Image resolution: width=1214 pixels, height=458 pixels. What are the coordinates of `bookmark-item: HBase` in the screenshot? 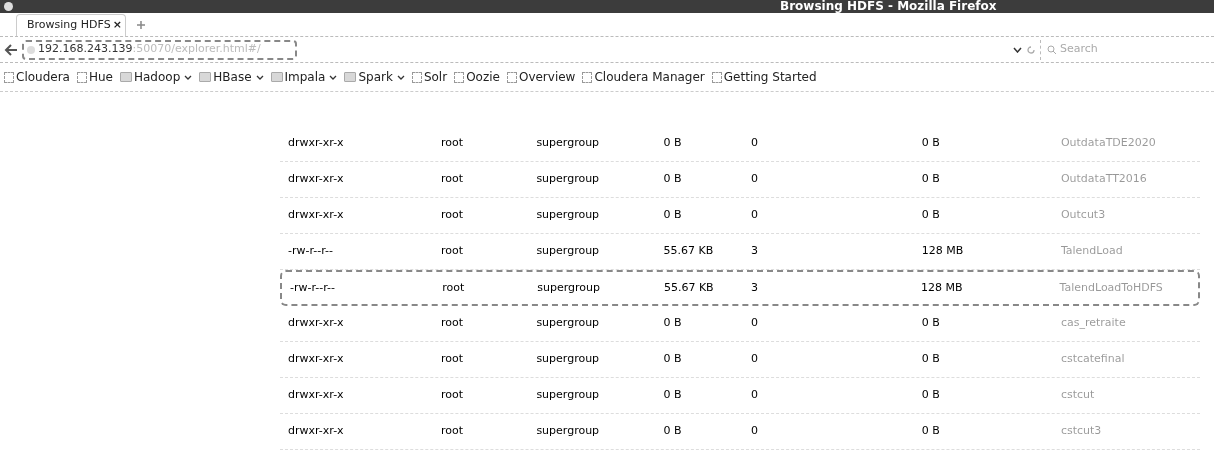 It's located at (231, 77).